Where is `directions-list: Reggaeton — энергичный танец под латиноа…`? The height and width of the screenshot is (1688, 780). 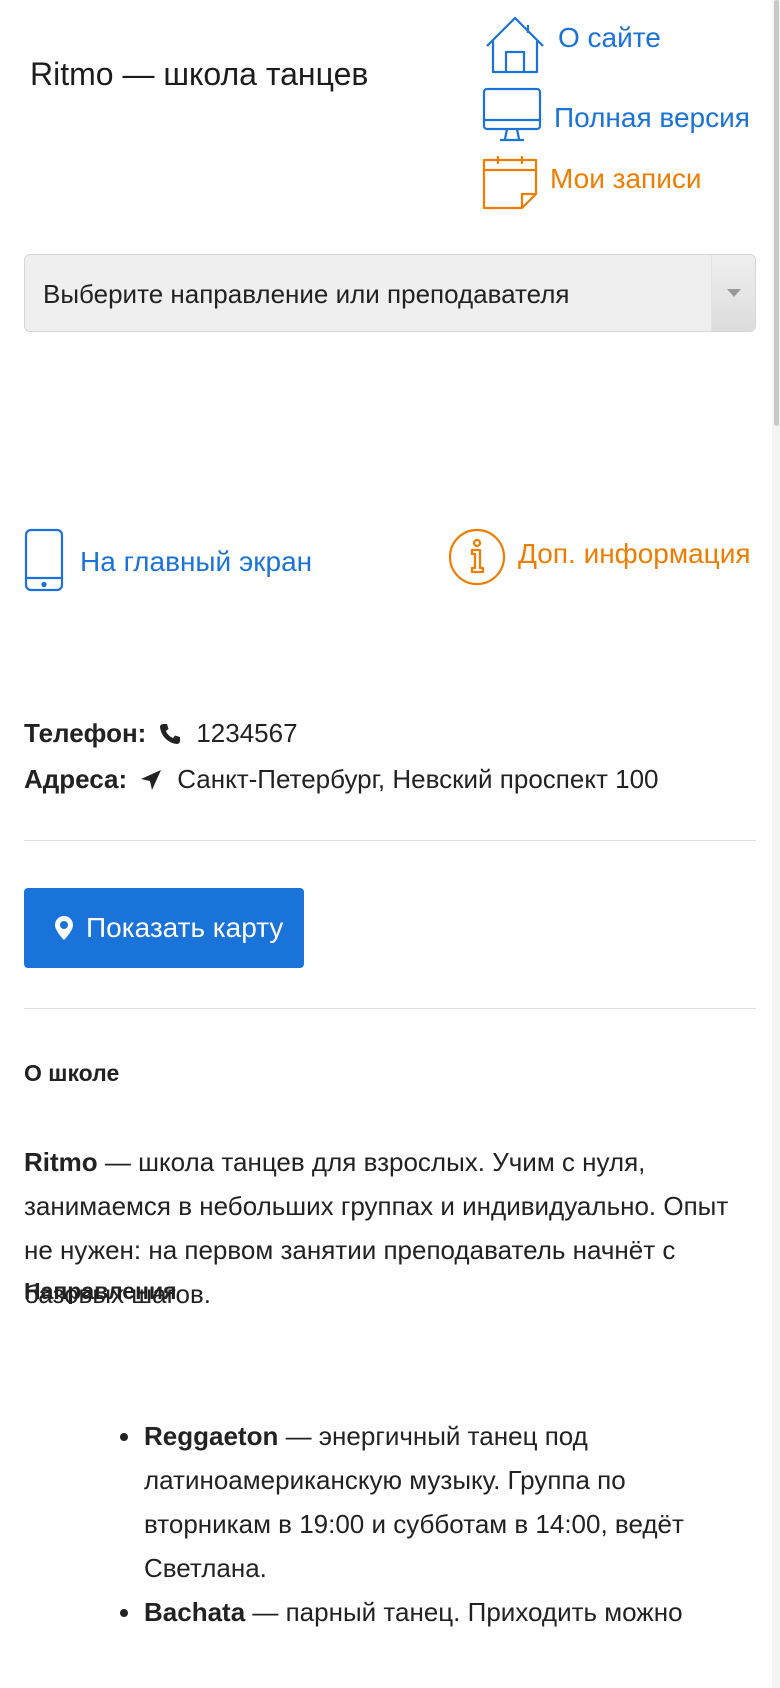 directions-list: Reggaeton — энергичный танец под латиноа… is located at coordinates (437, 1524).